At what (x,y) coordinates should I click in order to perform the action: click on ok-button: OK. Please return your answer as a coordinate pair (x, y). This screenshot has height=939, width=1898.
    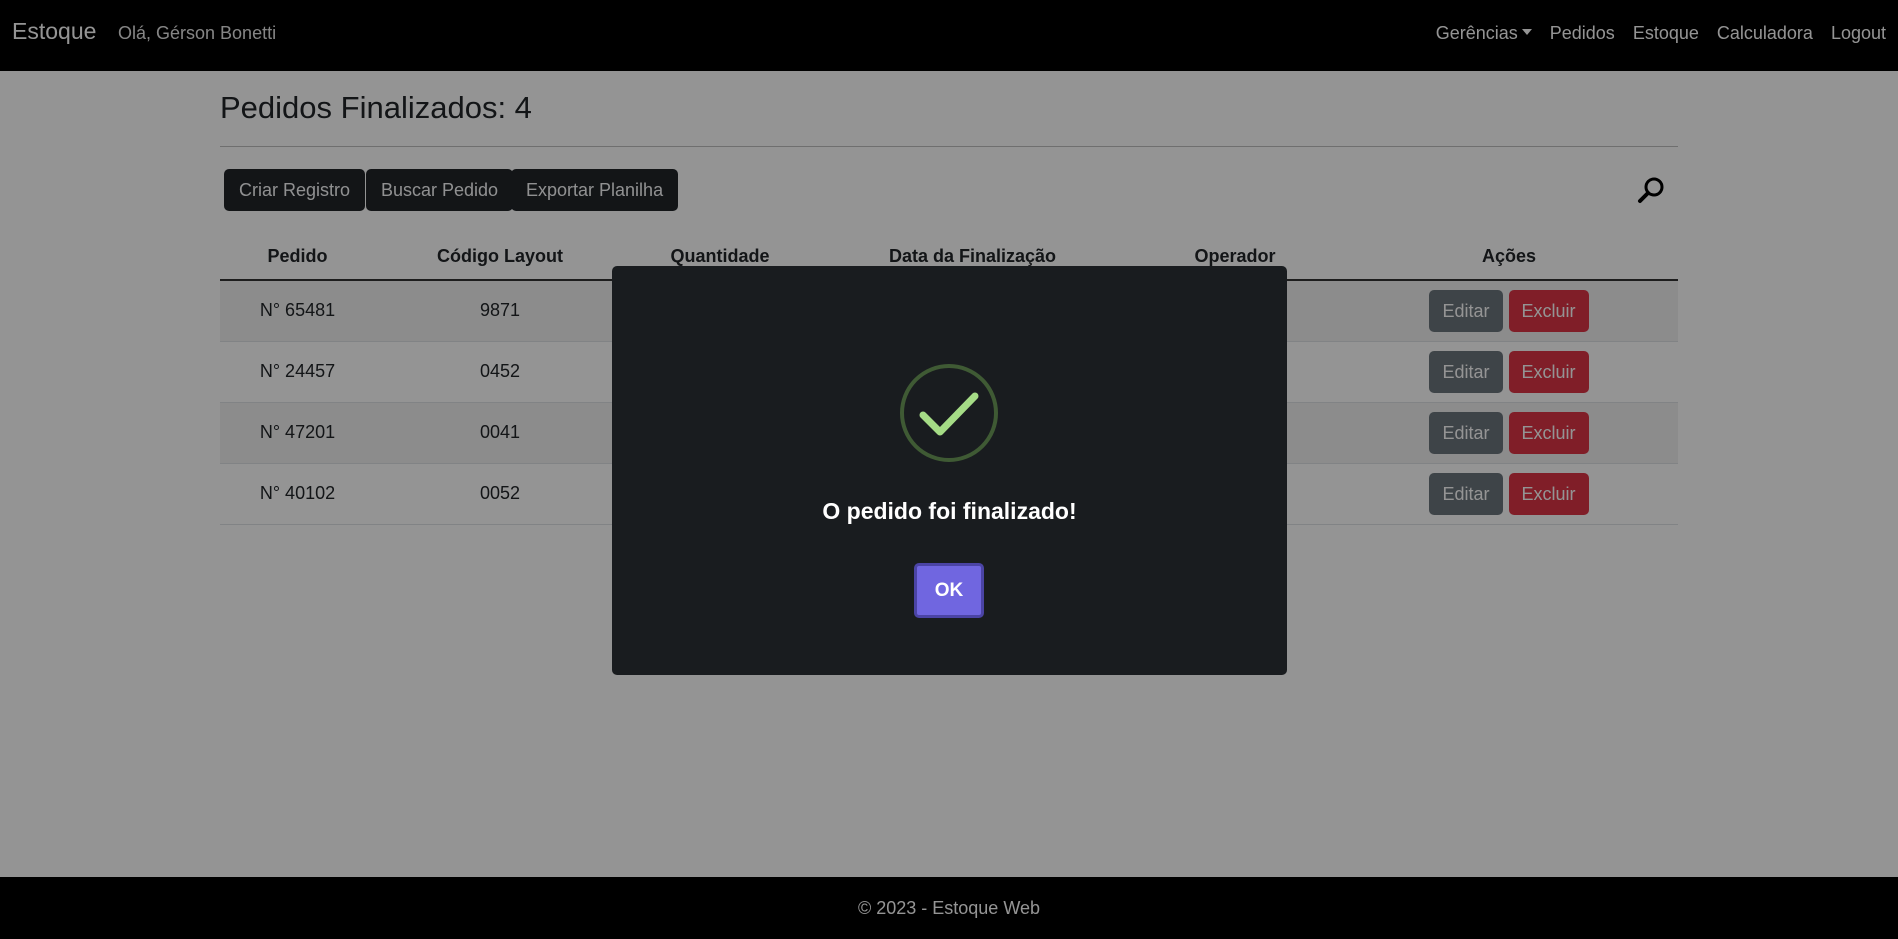
    Looking at the image, I should click on (949, 590).